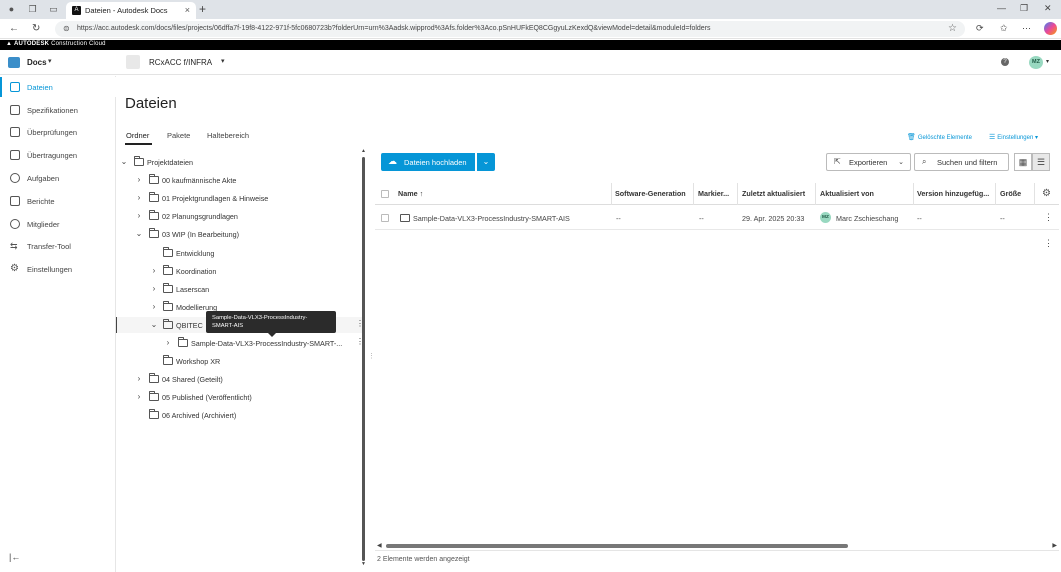 The width and height of the screenshot is (1061, 572). Describe the element at coordinates (131, 10) in the screenshot. I see `browser-tab: A Dateien - Autodesk Docs ×` at that location.